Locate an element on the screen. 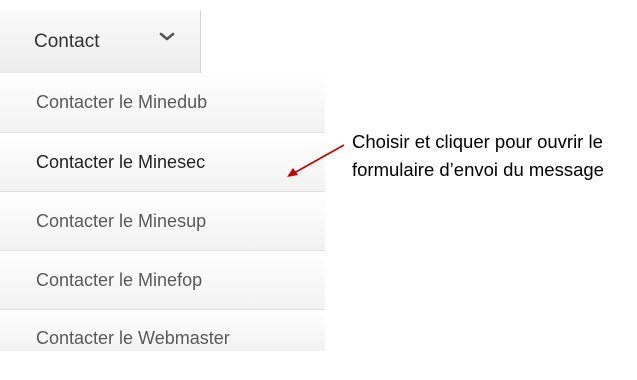 This screenshot has height=380, width=637. menu-item-contact-minesup: Contacter le Minesup is located at coordinates (162, 220).